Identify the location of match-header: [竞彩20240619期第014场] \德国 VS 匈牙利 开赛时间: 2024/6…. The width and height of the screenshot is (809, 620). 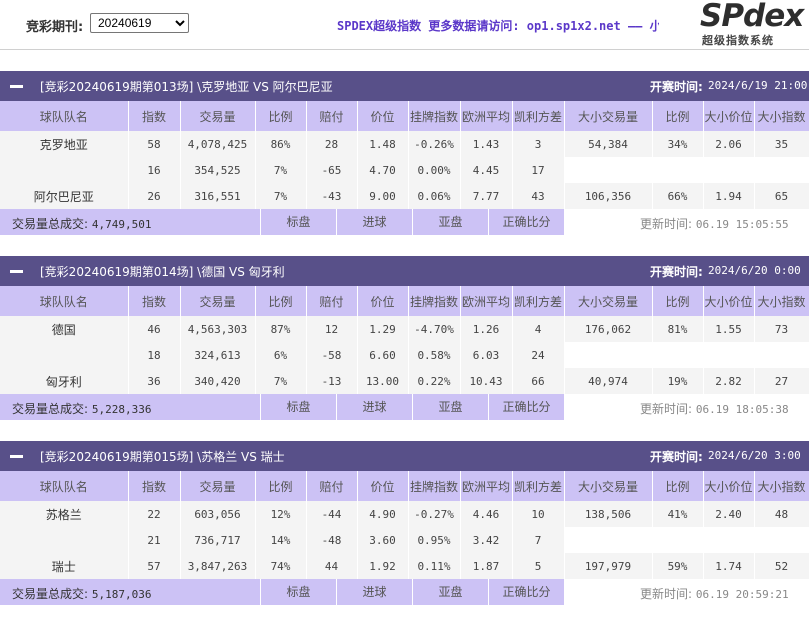
(404, 271).